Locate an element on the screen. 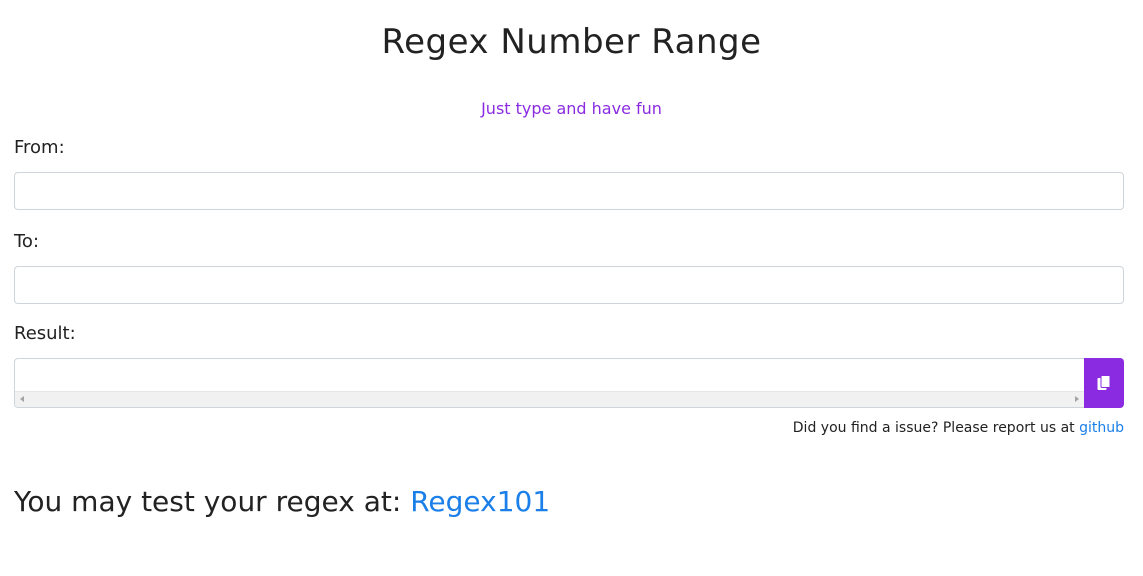 This screenshot has height=576, width=1143. test-regex-line: You may test your regex at: Regex101 is located at coordinates (571, 502).